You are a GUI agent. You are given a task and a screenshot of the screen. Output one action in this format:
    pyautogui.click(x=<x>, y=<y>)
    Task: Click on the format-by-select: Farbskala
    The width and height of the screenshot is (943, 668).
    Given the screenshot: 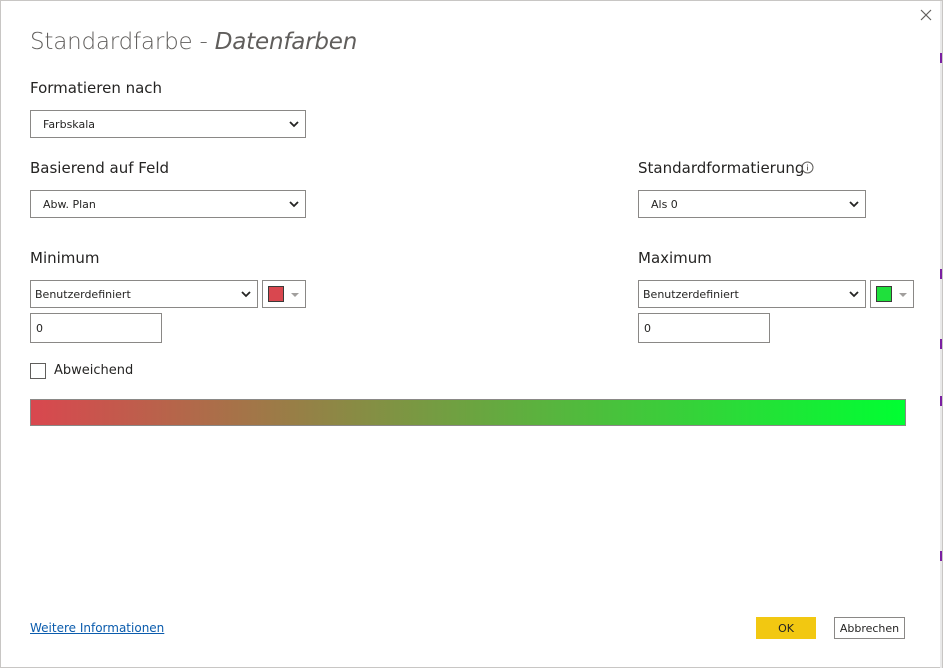 What is the action you would take?
    pyautogui.click(x=168, y=124)
    